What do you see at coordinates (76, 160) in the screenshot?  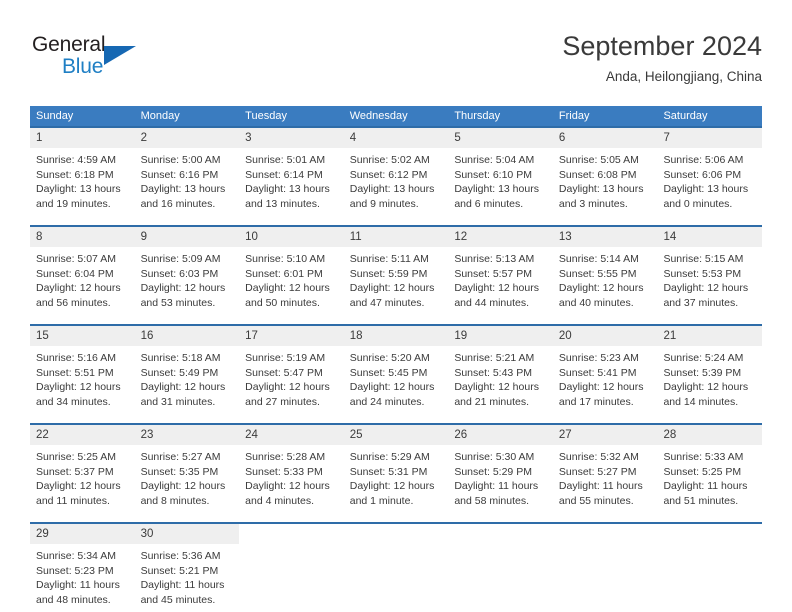 I see `sunrise-text: Sunrise: 4:59 AM` at bounding box center [76, 160].